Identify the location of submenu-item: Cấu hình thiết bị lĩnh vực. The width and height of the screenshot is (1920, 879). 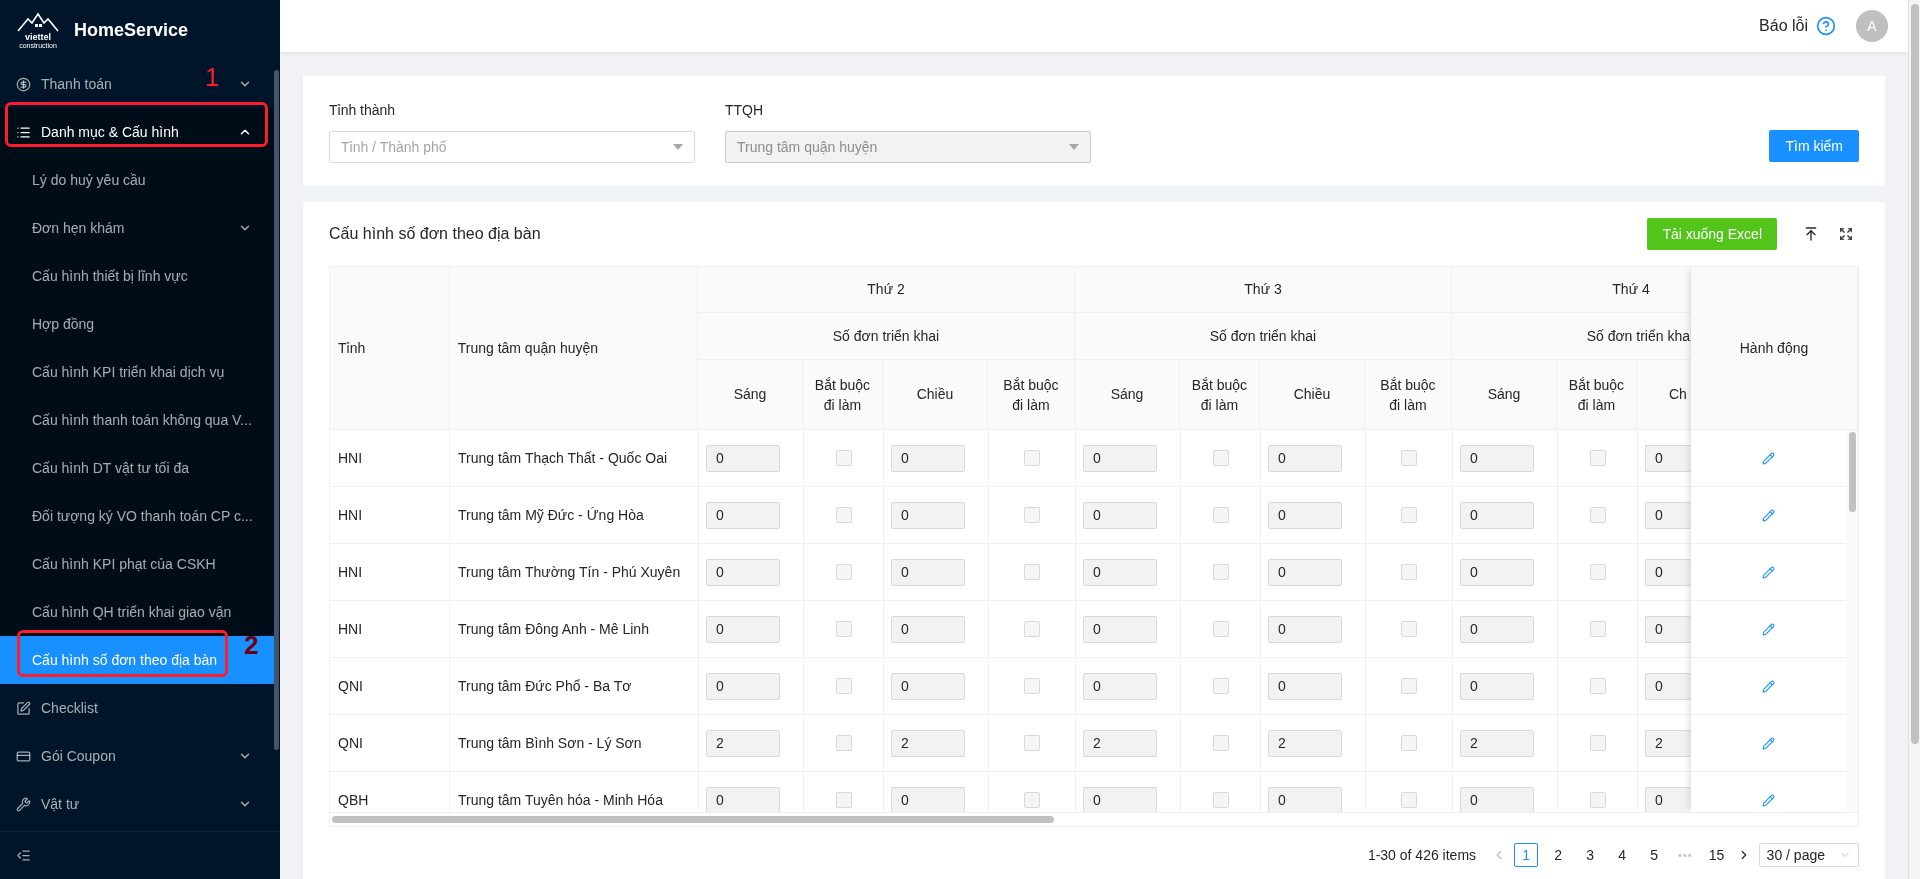
(137, 276).